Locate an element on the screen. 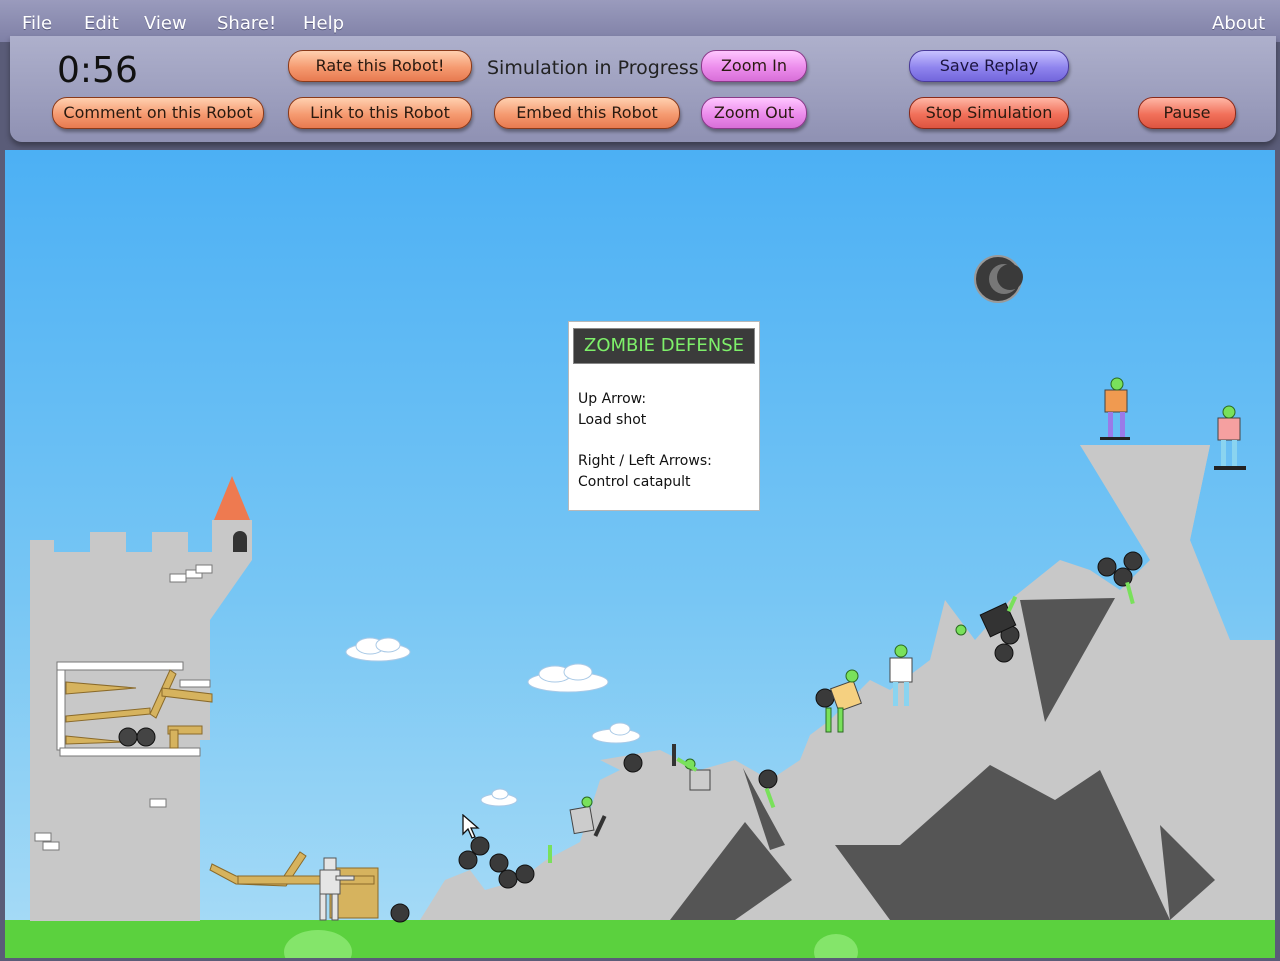 The height and width of the screenshot is (961, 1280). simulation-timer: 0:56 is located at coordinates (97, 70).